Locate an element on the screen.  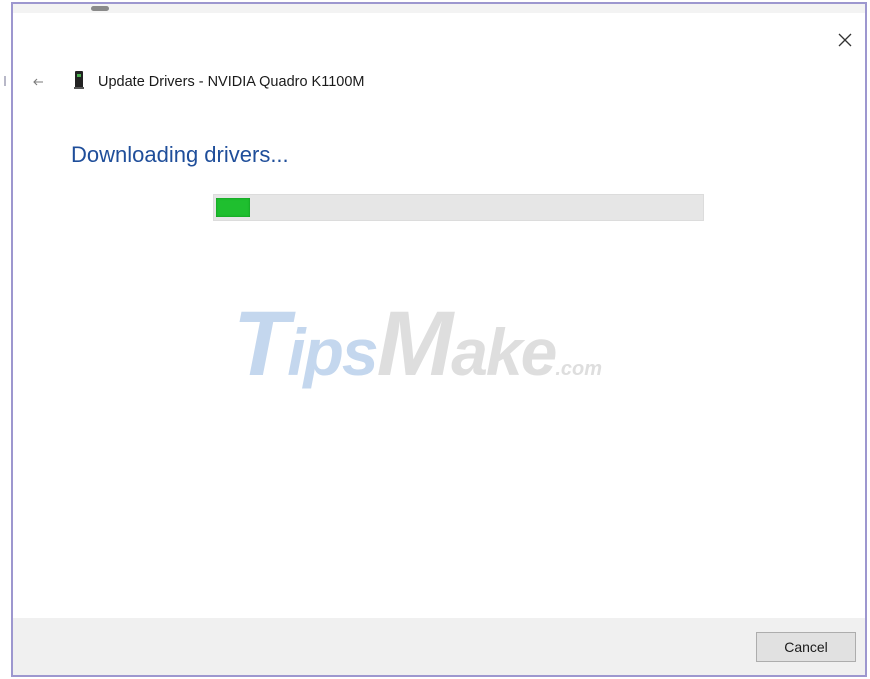
edge-marker is located at coordinates (5, 81).